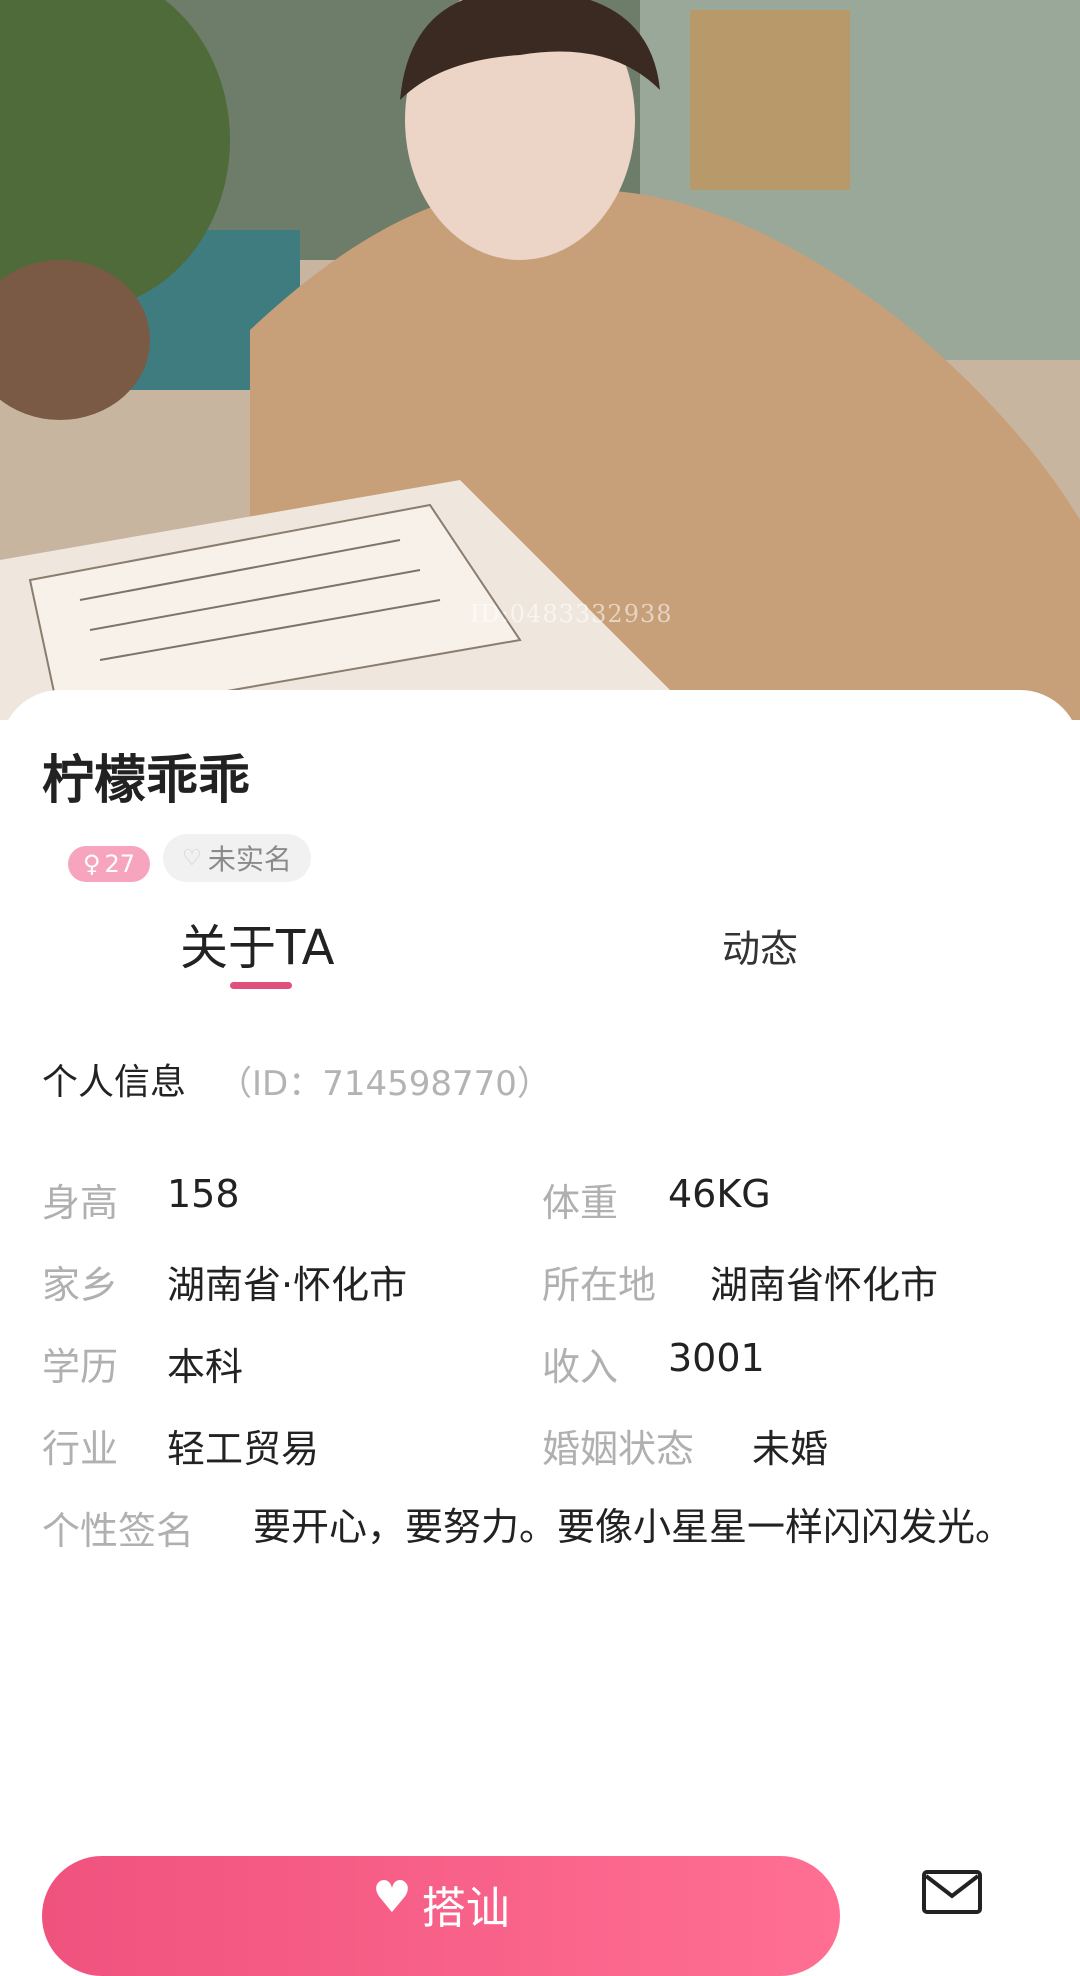  Describe the element at coordinates (716, 1358) in the screenshot. I see `income-value: 3001` at that location.